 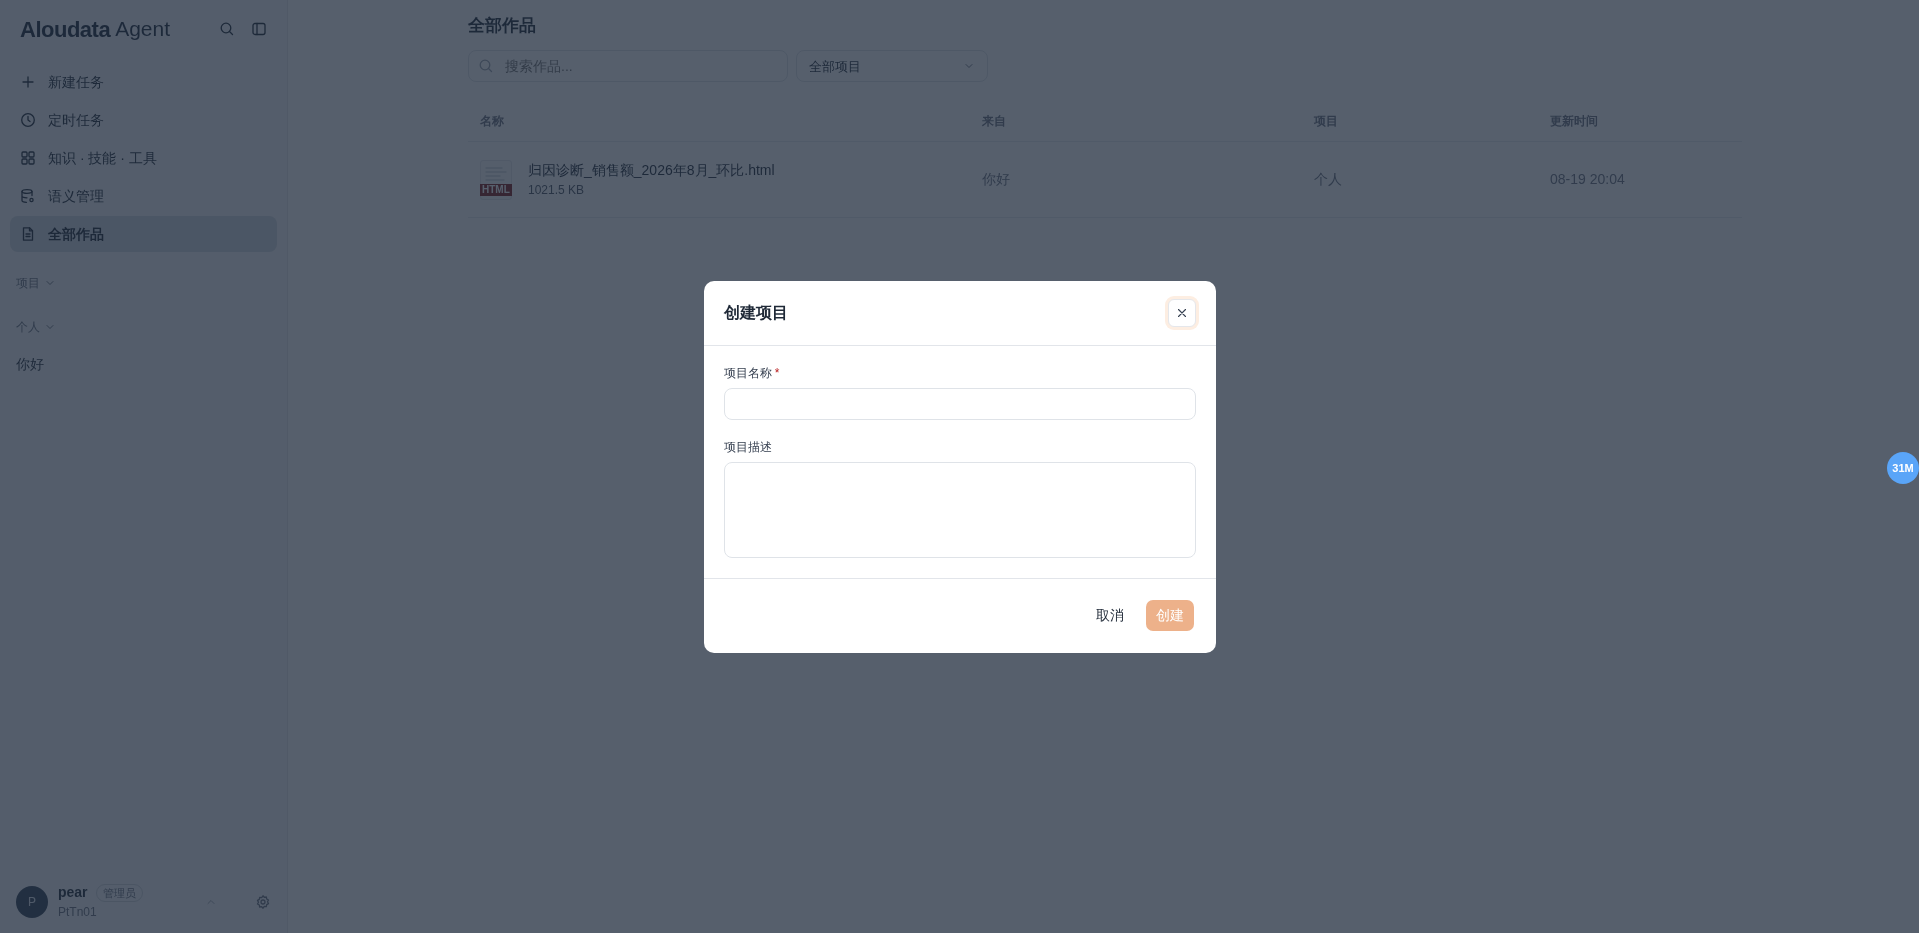 I want to click on text-area, so click(x=959, y=509).